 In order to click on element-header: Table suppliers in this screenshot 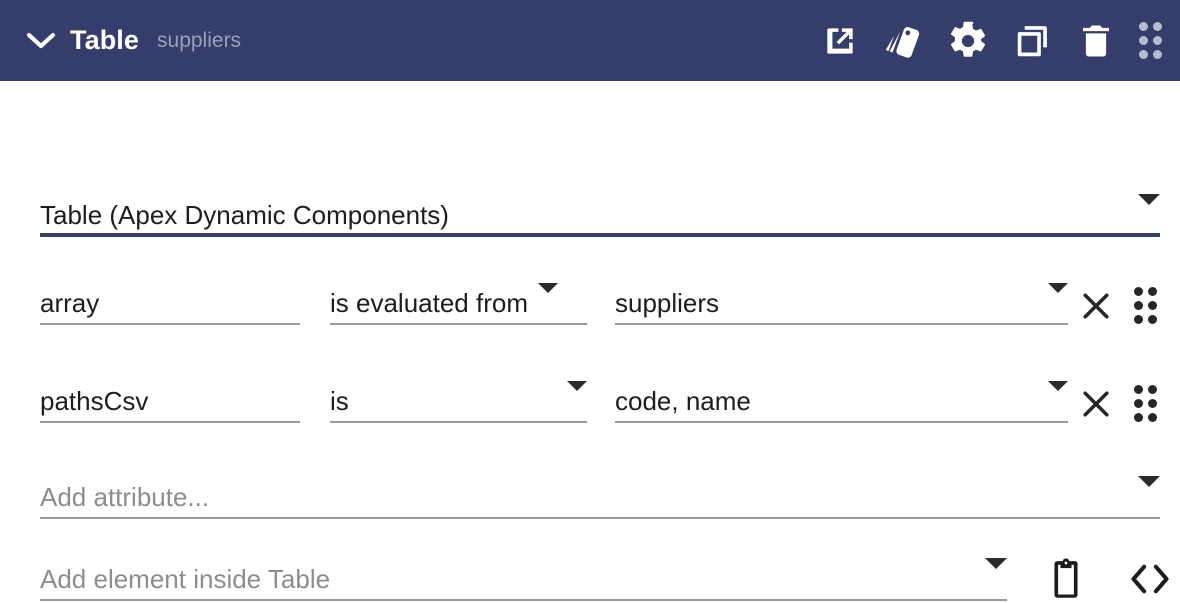, I will do `click(590, 40)`.